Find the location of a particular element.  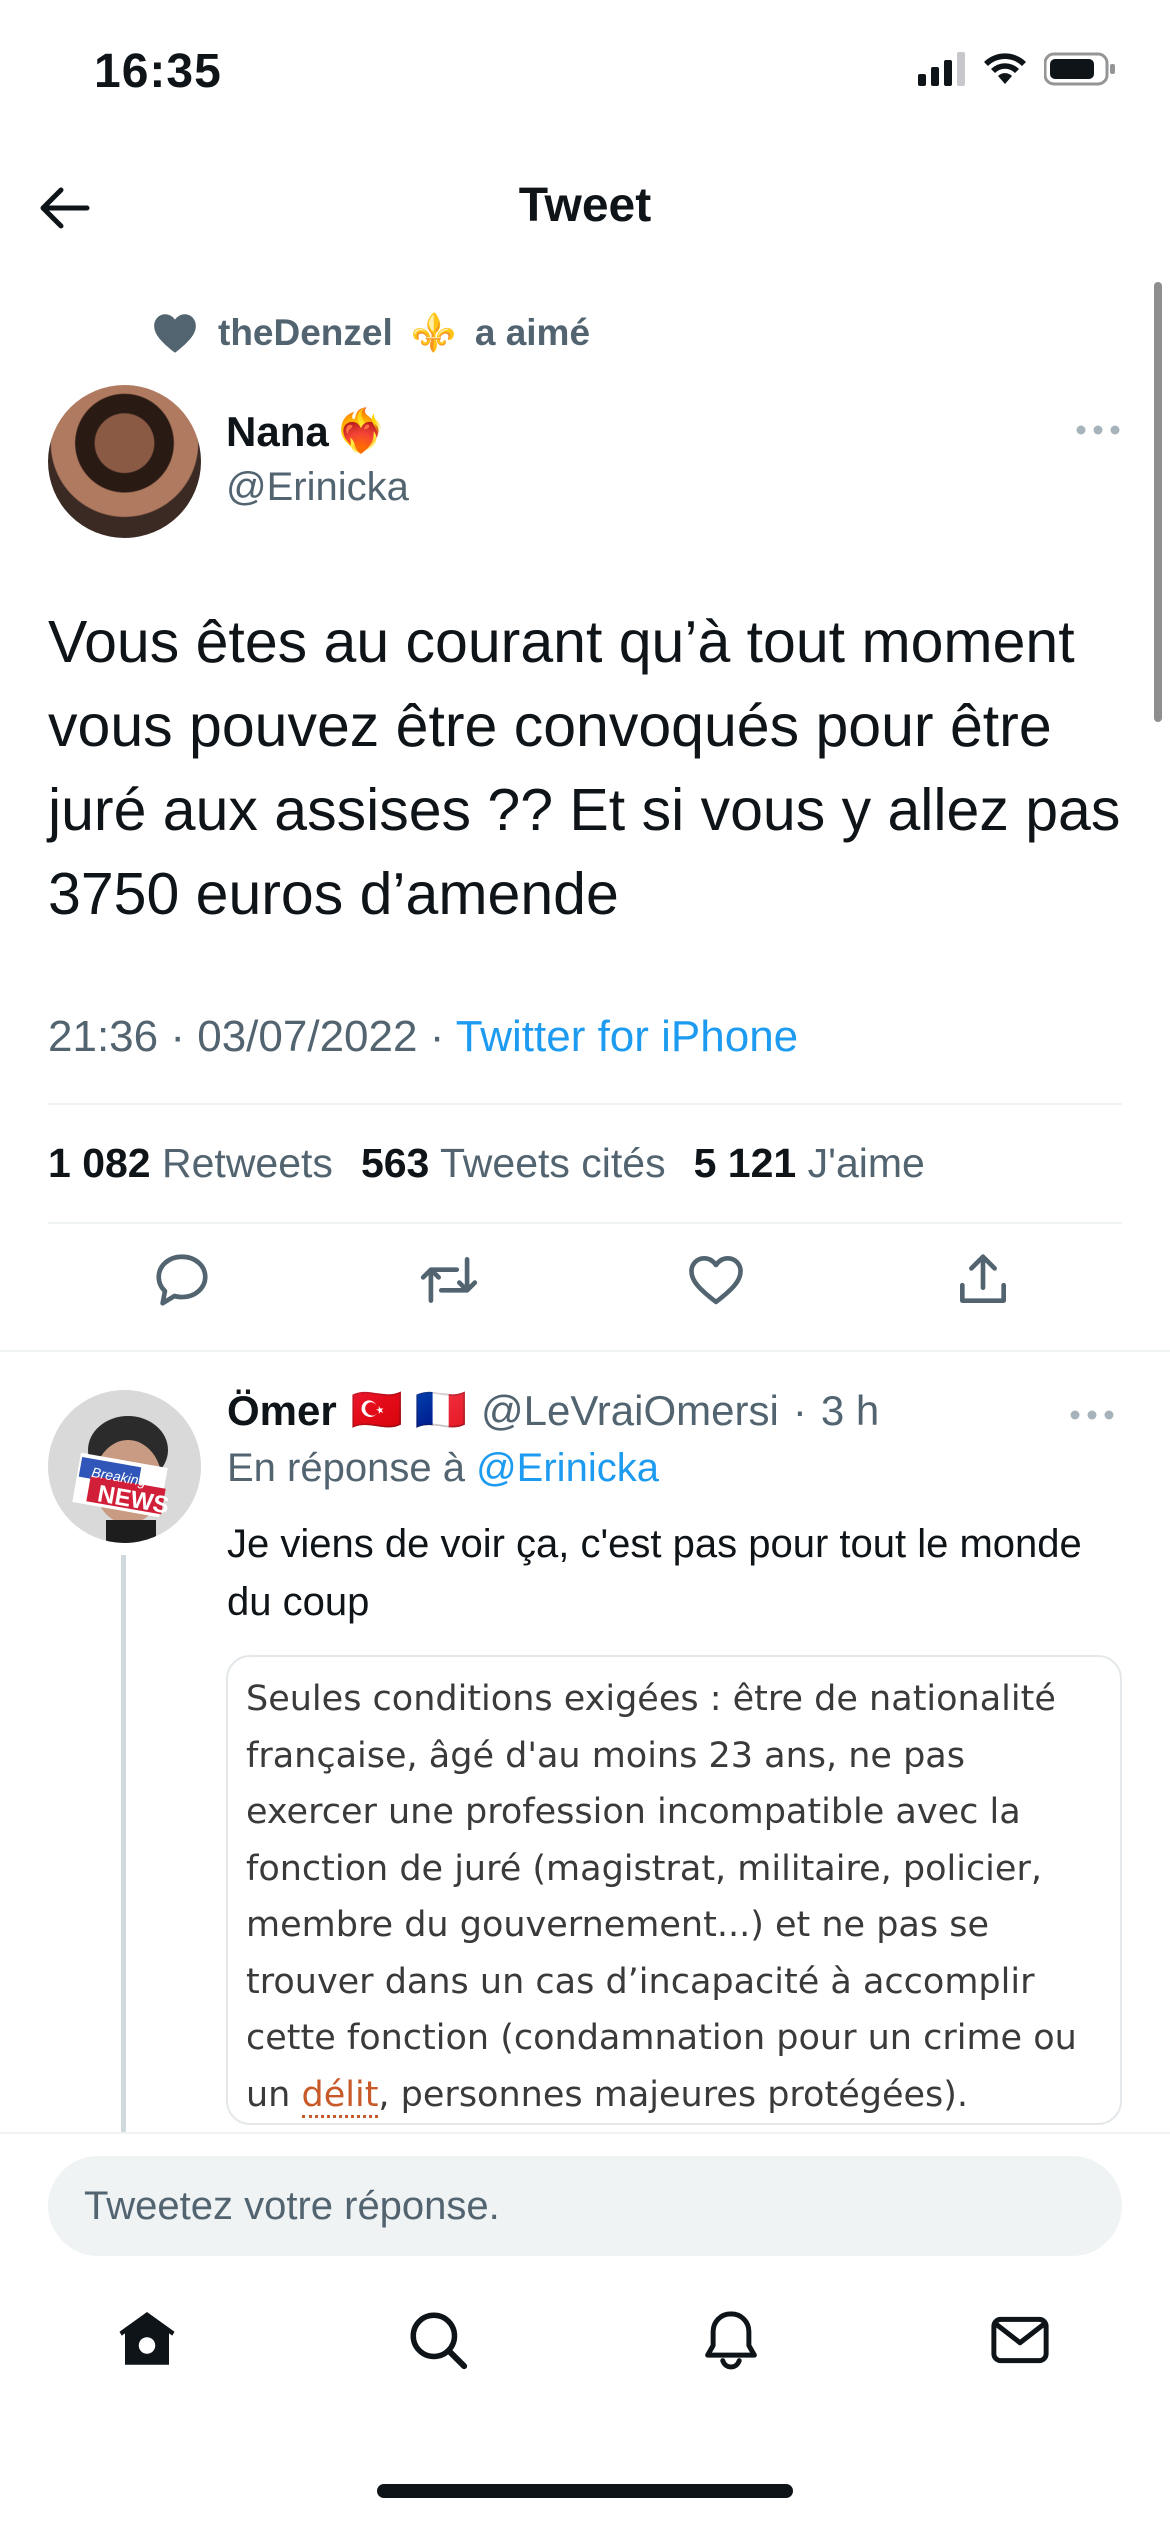

retweets-label: Retweets is located at coordinates (247, 1163).